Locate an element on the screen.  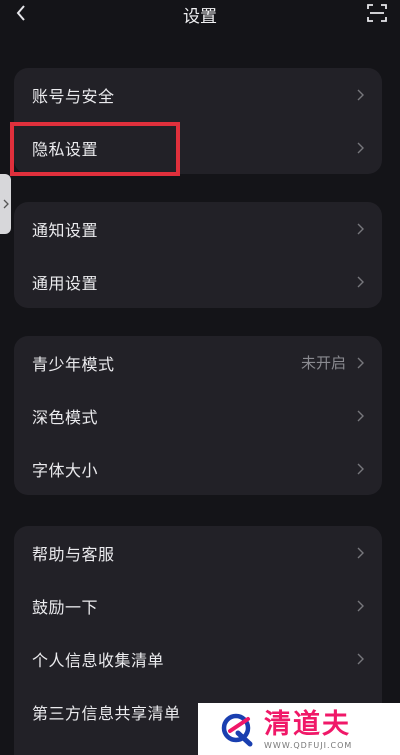
settings-item-notifications: 通知设置 is located at coordinates (198, 228).